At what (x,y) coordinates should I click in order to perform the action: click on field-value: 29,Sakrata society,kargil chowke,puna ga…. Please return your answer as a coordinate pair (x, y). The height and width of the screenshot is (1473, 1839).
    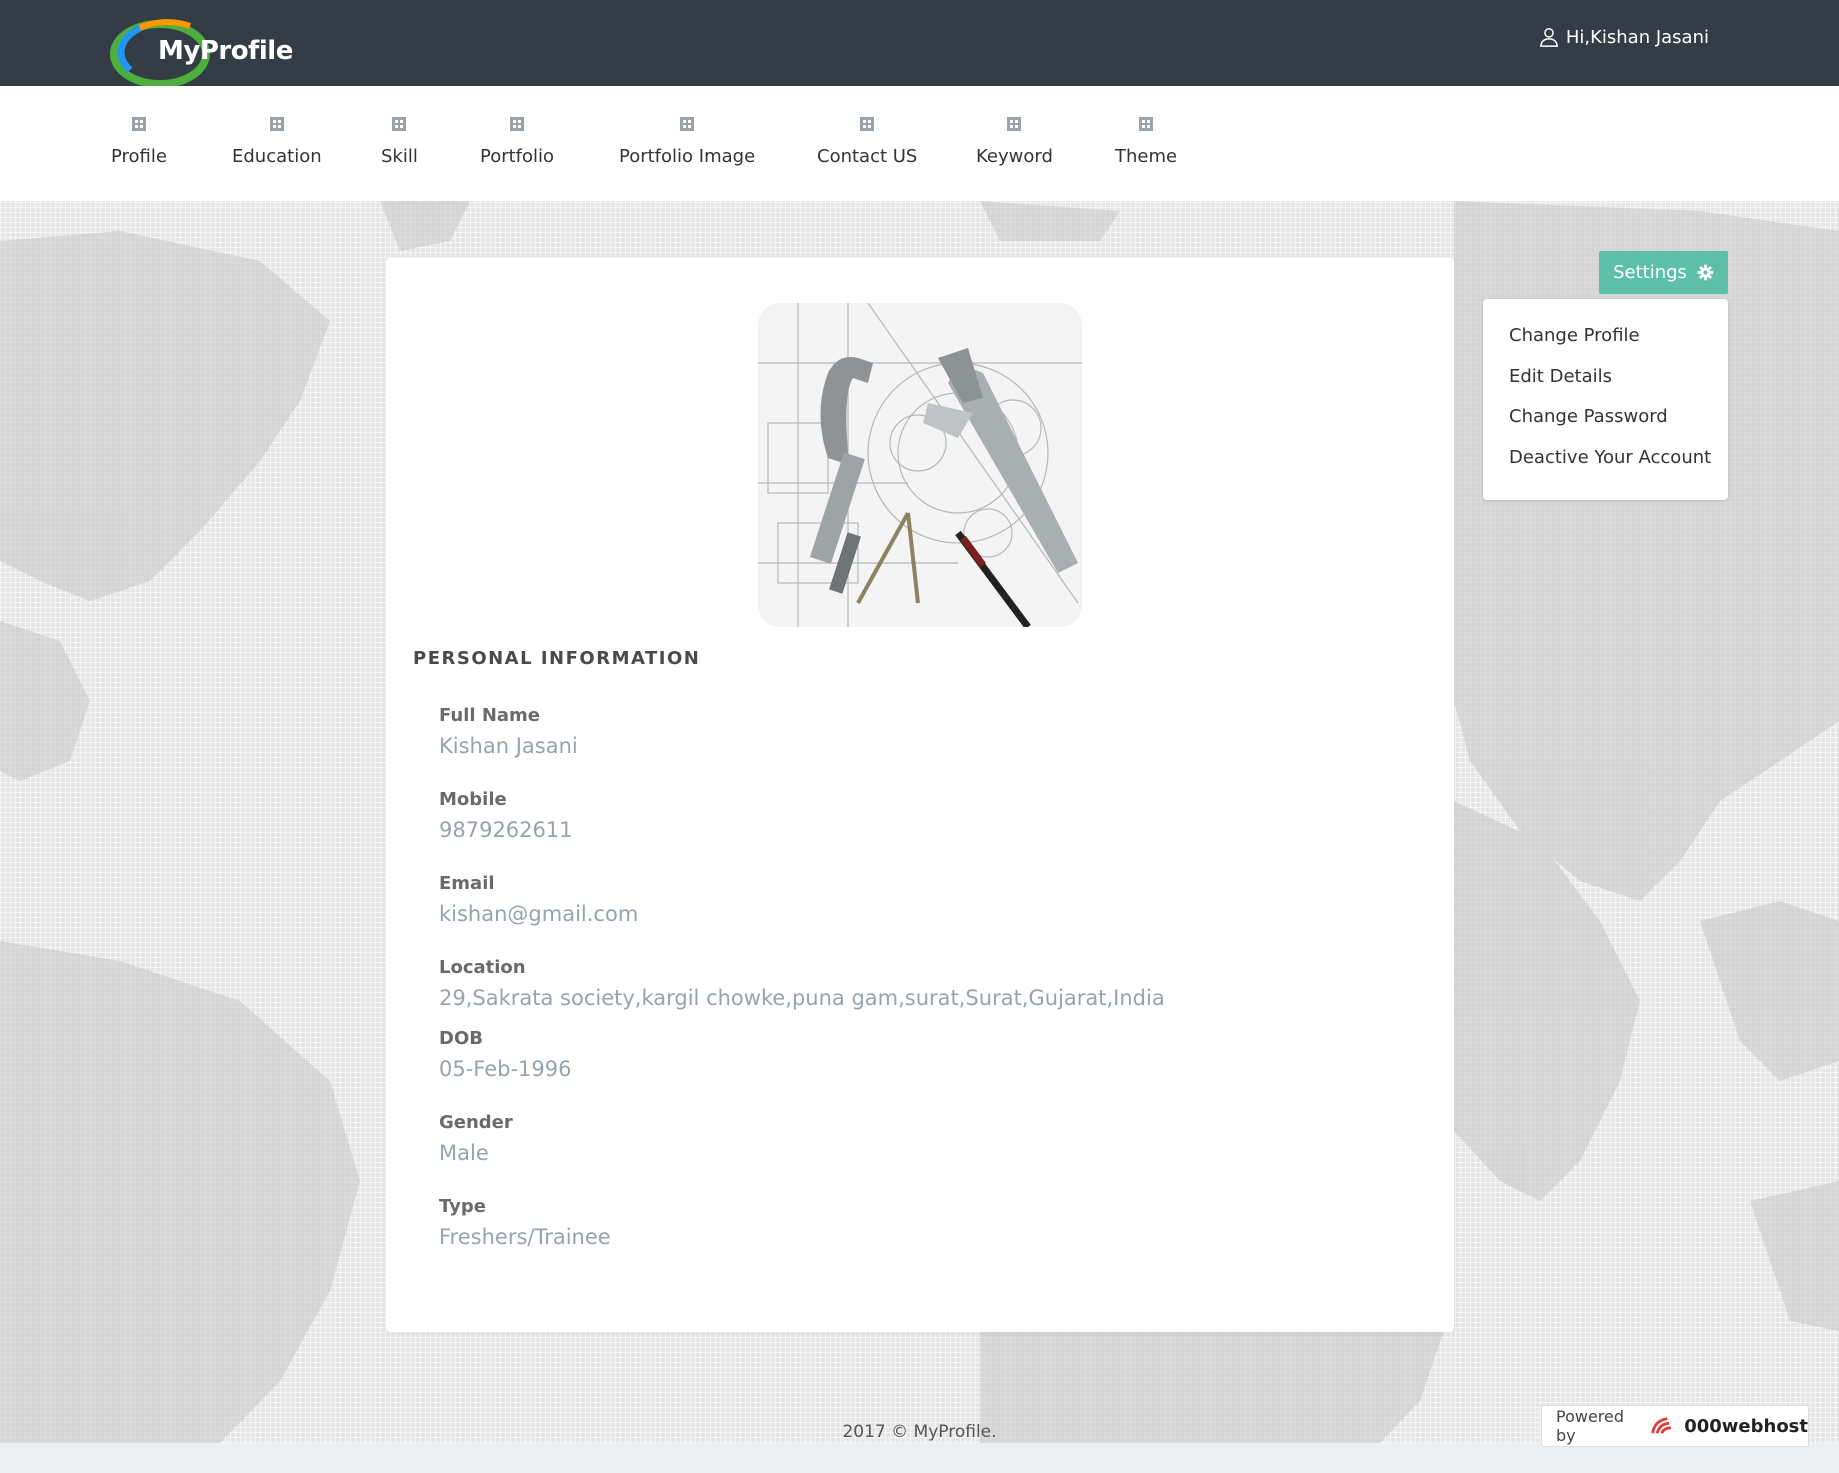
    Looking at the image, I should click on (802, 998).